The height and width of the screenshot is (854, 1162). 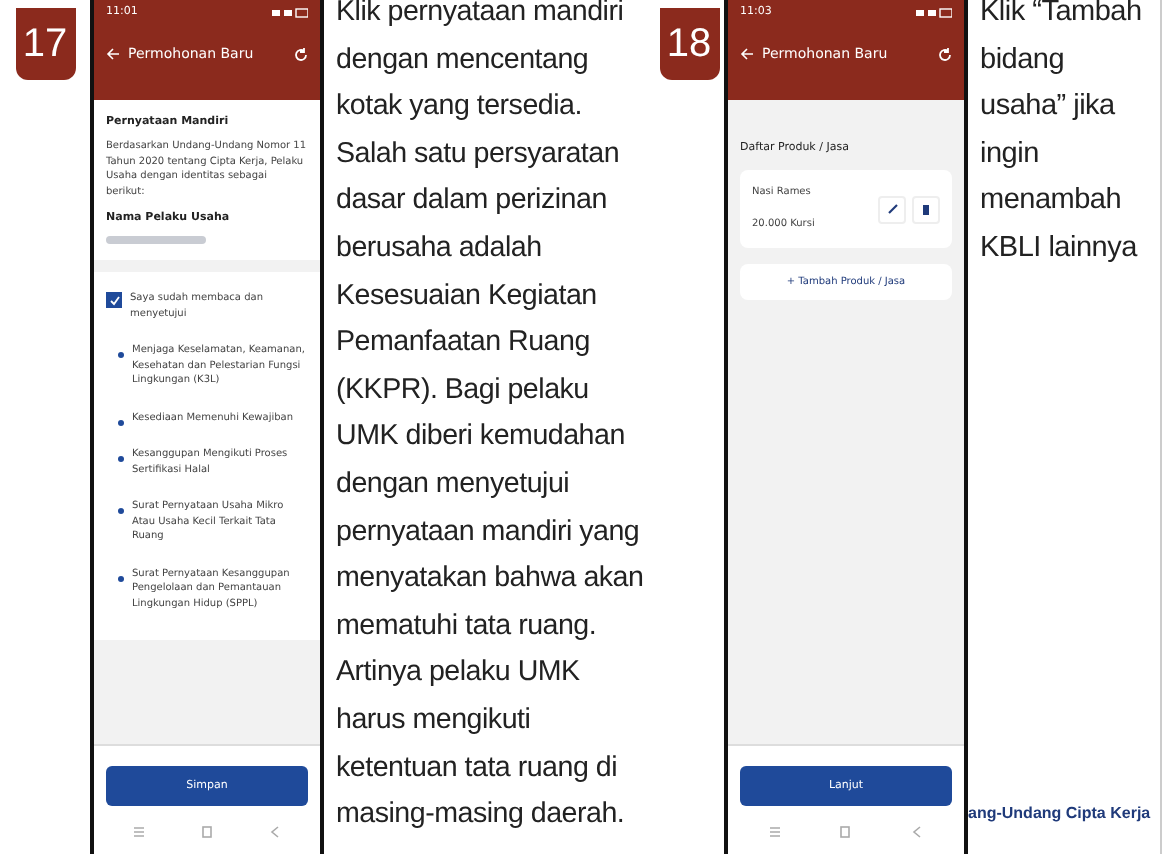 What do you see at coordinates (114, 300) in the screenshot?
I see `agree-checkbox` at bounding box center [114, 300].